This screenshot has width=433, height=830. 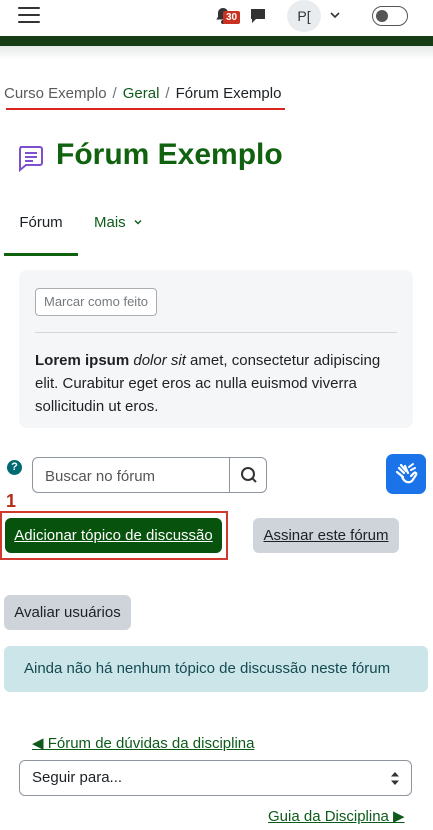 I want to click on description-italic: dolor sit, so click(x=159, y=360).